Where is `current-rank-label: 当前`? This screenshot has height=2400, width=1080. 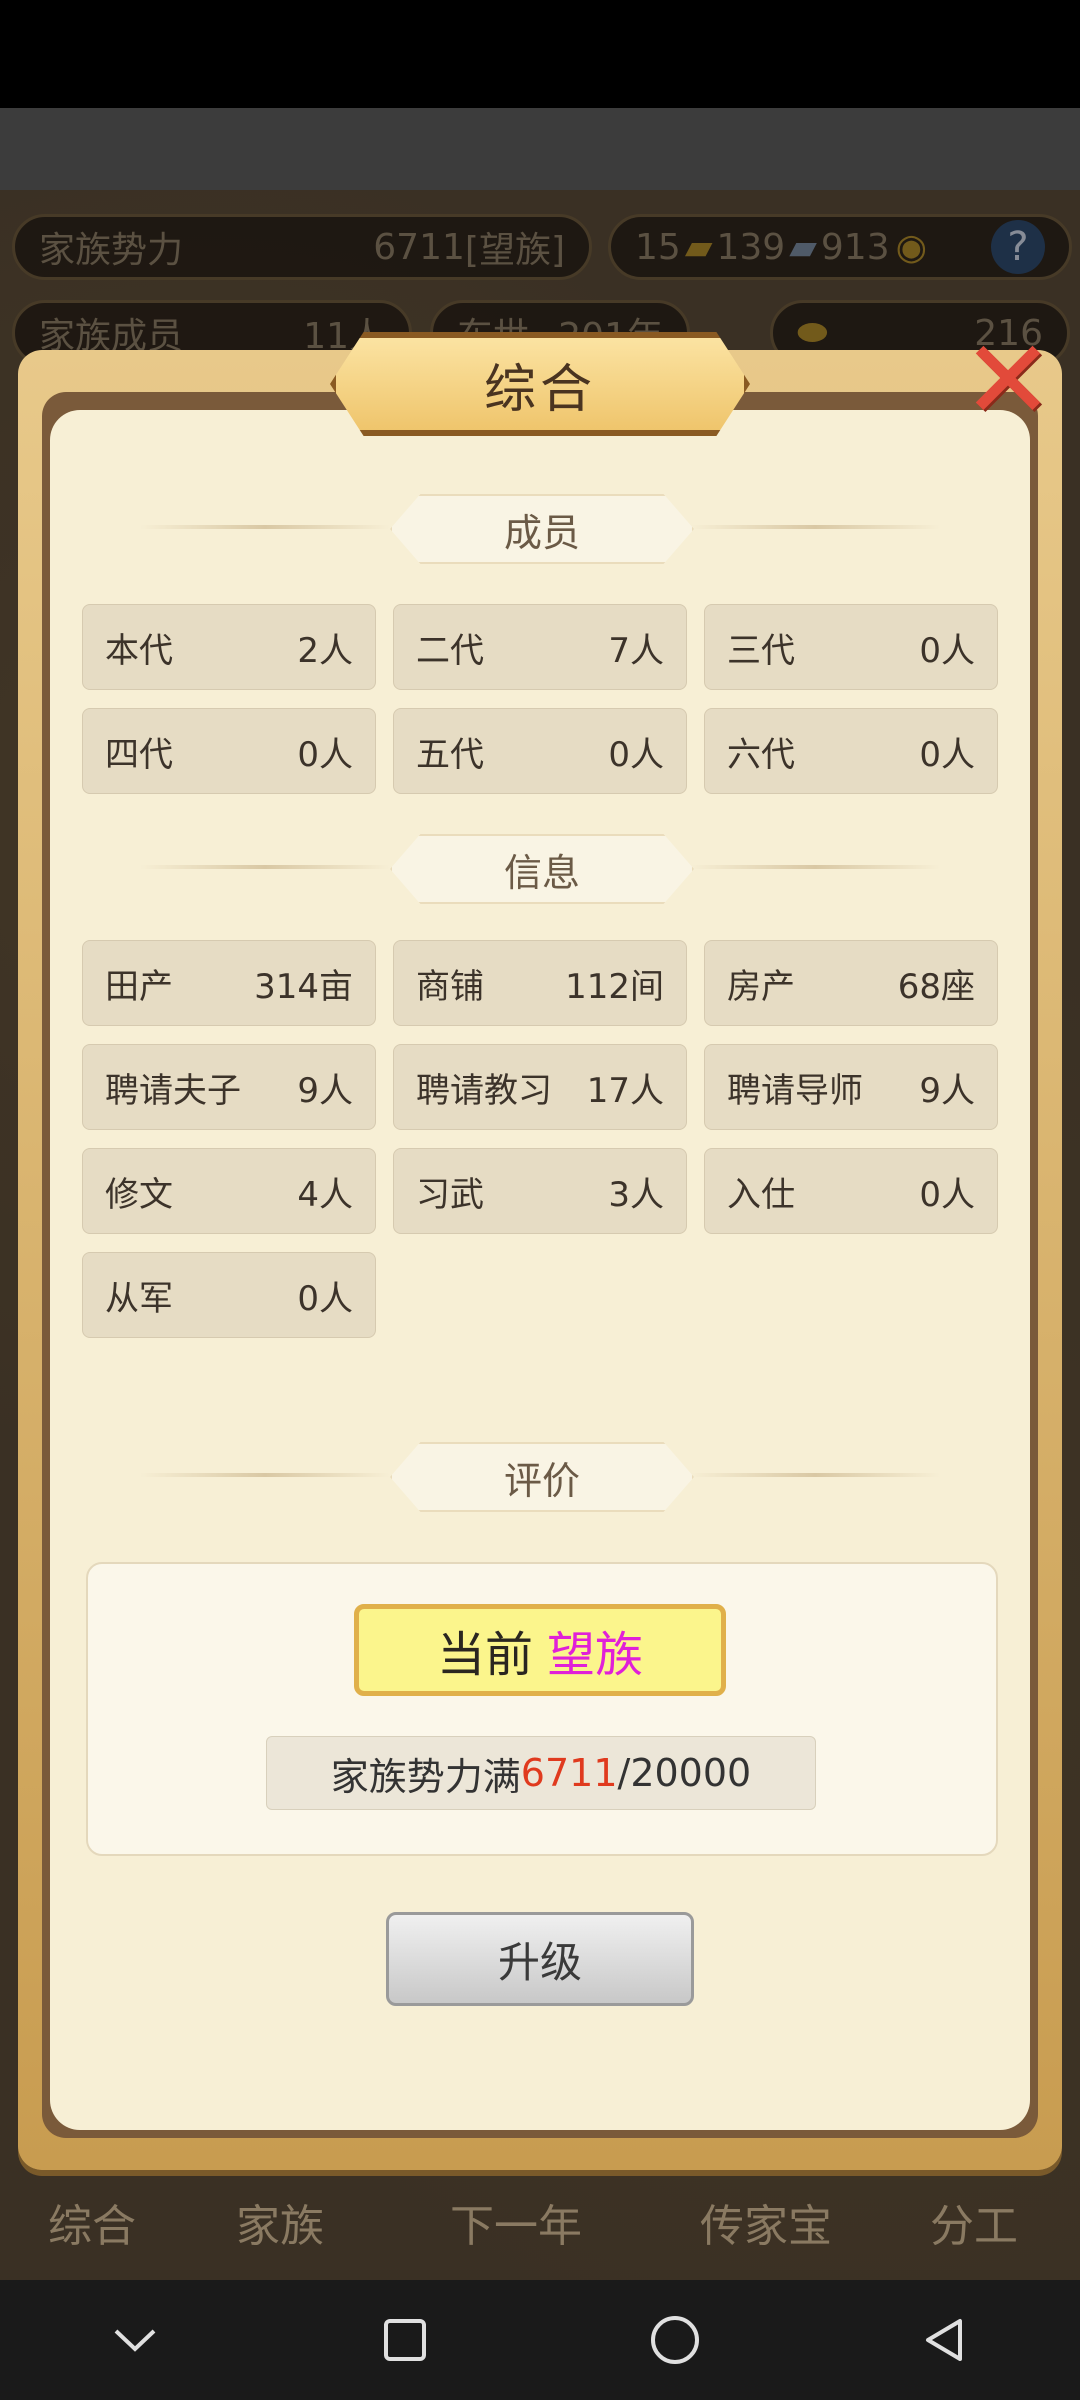 current-rank-label: 当前 is located at coordinates (484, 1655).